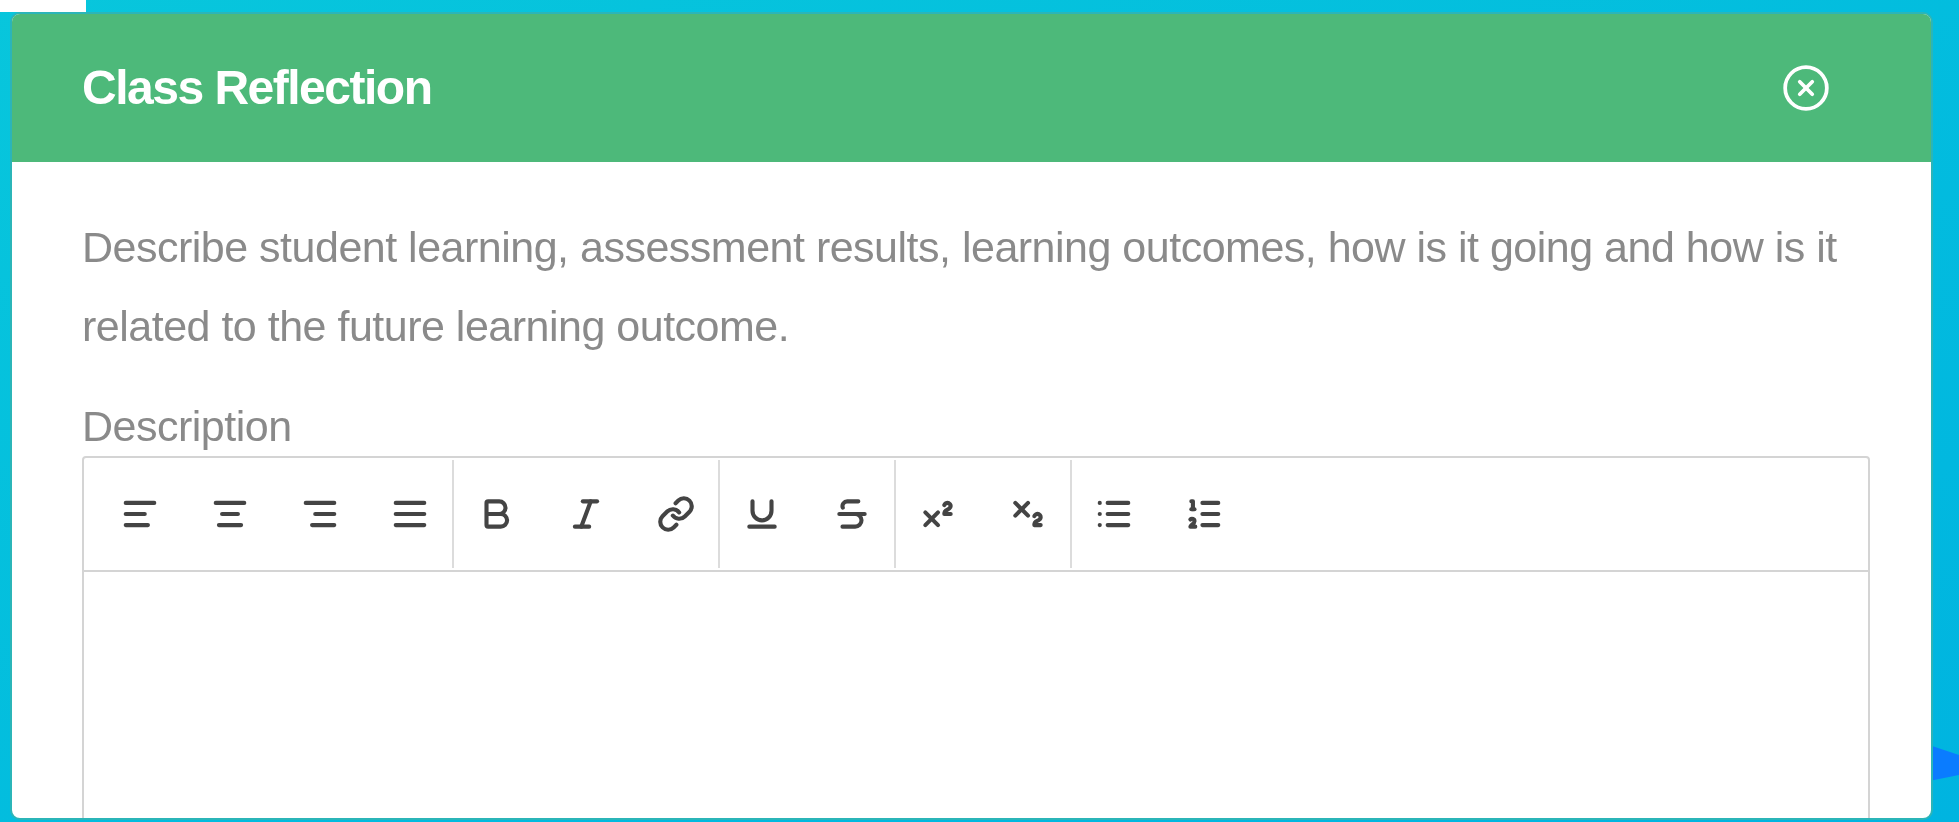 The height and width of the screenshot is (822, 1959). What do you see at coordinates (676, 514) in the screenshot?
I see `link-icon` at bounding box center [676, 514].